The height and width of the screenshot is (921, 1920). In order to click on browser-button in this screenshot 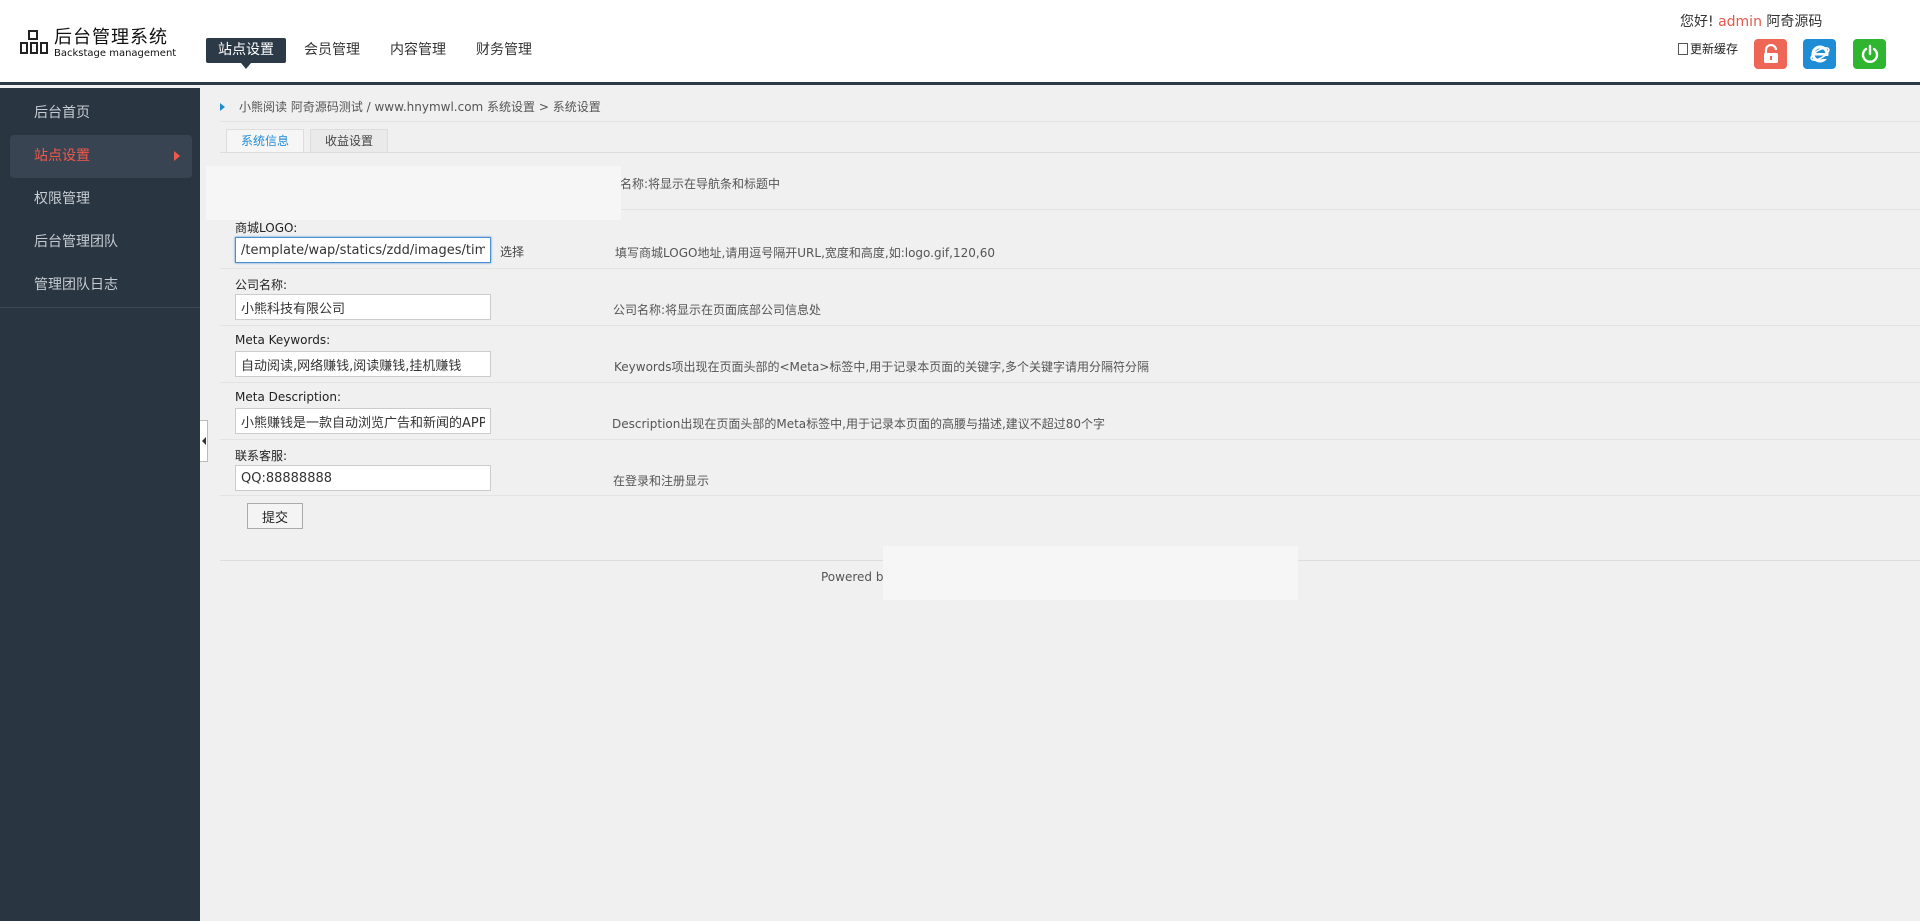, I will do `click(1819, 54)`.